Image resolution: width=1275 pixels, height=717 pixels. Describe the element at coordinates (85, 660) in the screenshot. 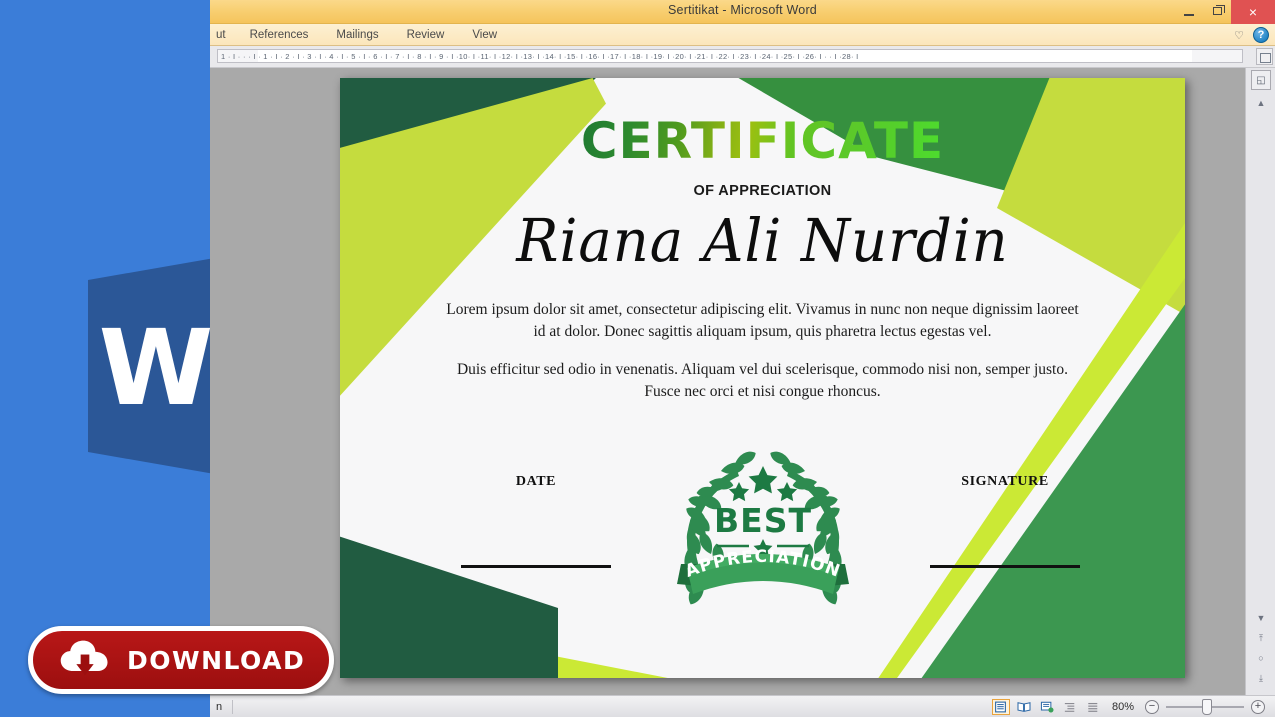

I see `cloud-download-icon` at that location.